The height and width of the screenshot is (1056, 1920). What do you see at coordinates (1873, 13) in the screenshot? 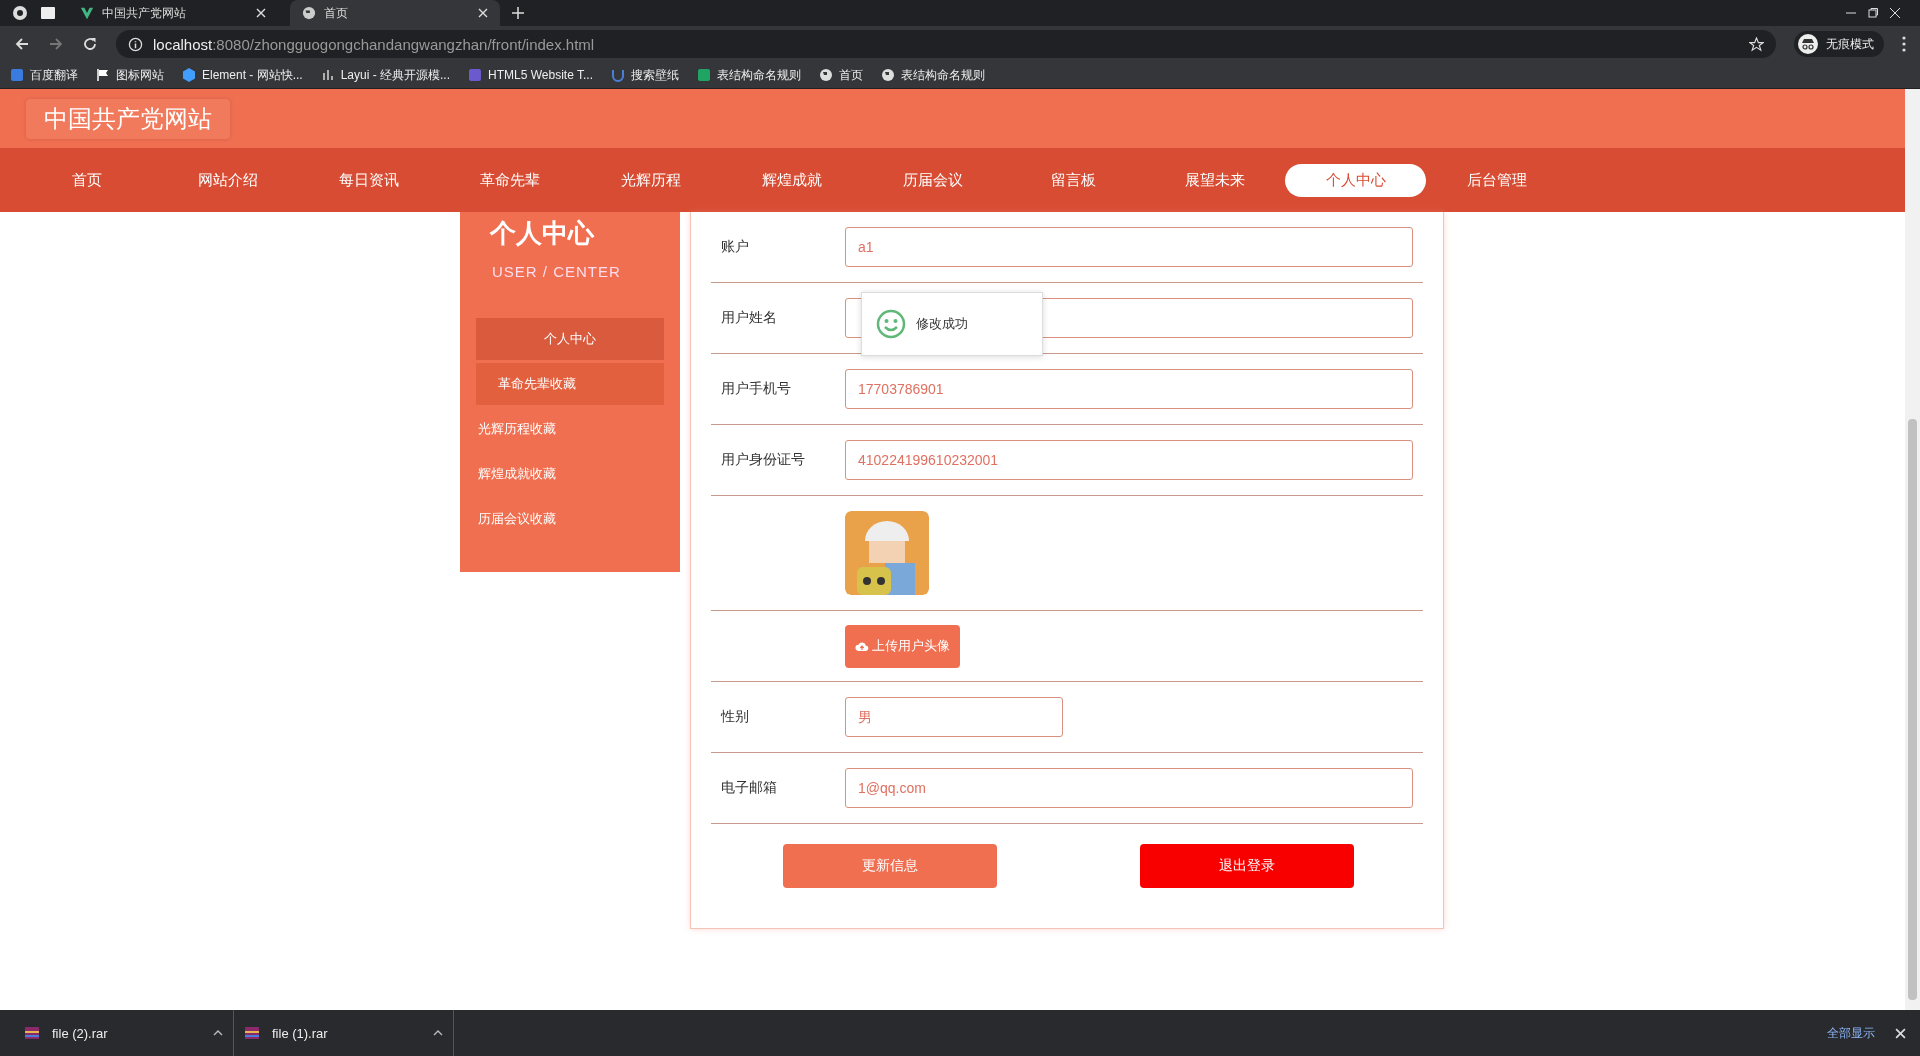
I see `restore-icon` at bounding box center [1873, 13].